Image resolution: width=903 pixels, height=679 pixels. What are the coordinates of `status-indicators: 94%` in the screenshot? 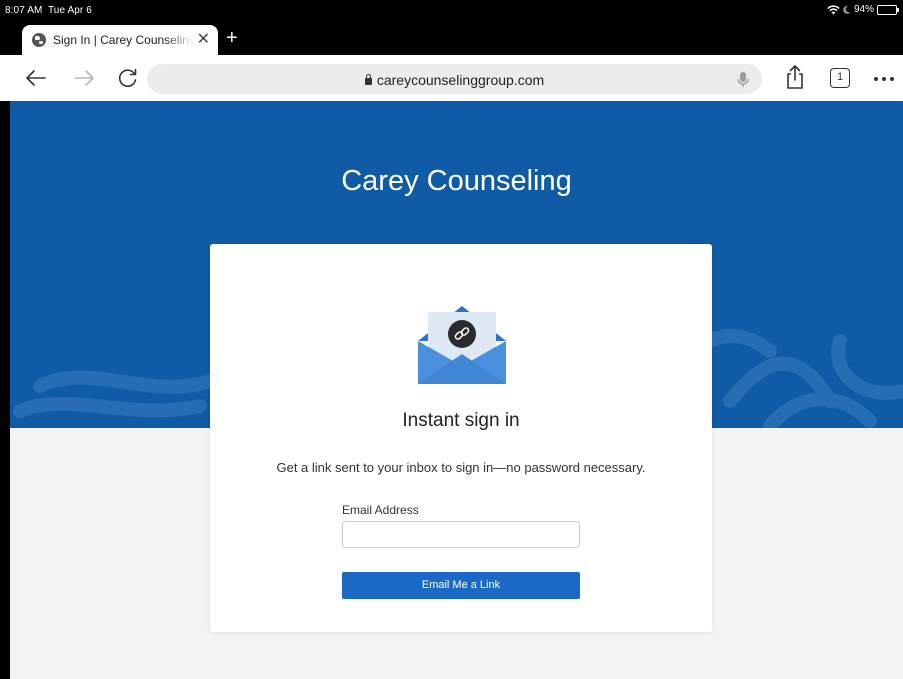 It's located at (863, 9).